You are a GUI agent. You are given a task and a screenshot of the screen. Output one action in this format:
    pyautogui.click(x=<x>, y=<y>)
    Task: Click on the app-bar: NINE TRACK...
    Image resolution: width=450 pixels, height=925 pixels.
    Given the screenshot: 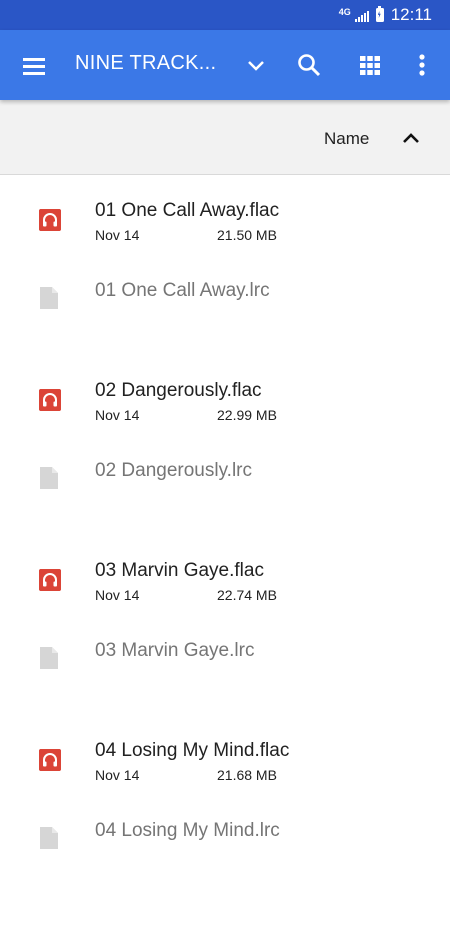 What is the action you would take?
    pyautogui.click(x=225, y=65)
    